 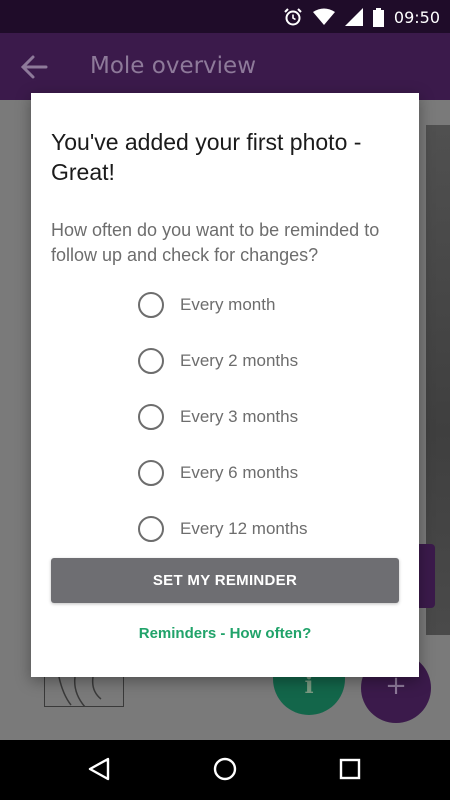 I want to click on info-fab: ℹ, so click(x=309, y=693).